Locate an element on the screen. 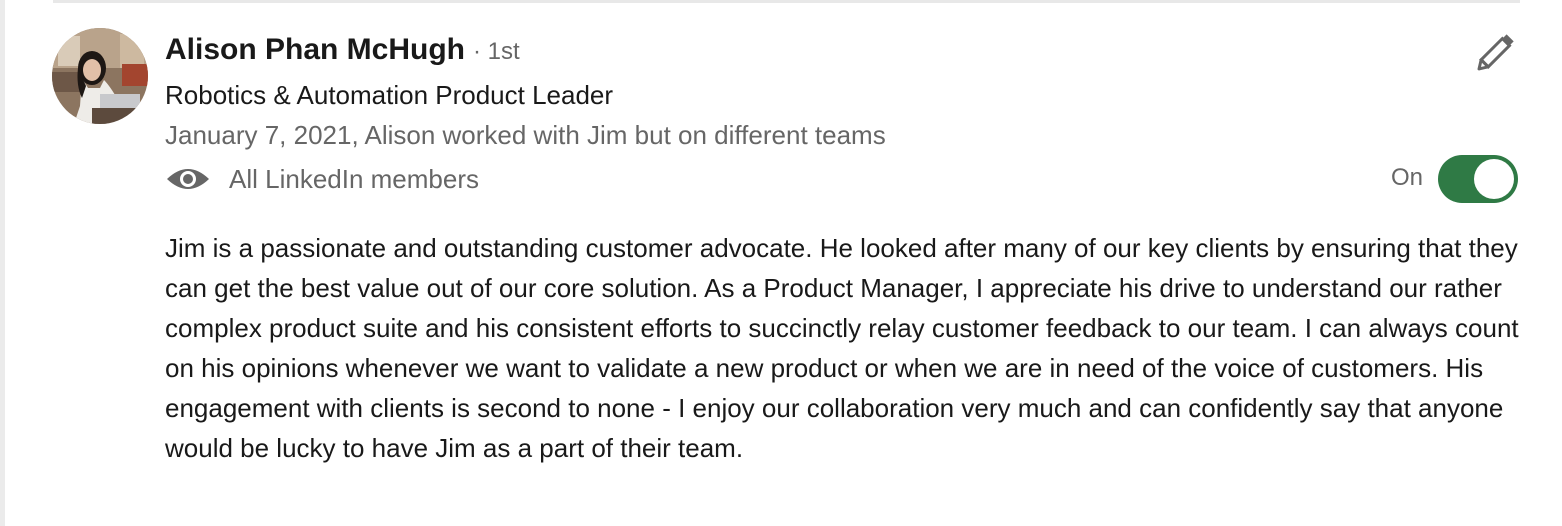 Image resolution: width=1562 pixels, height=526 pixels. visibility-toggle is located at coordinates (1478, 179).